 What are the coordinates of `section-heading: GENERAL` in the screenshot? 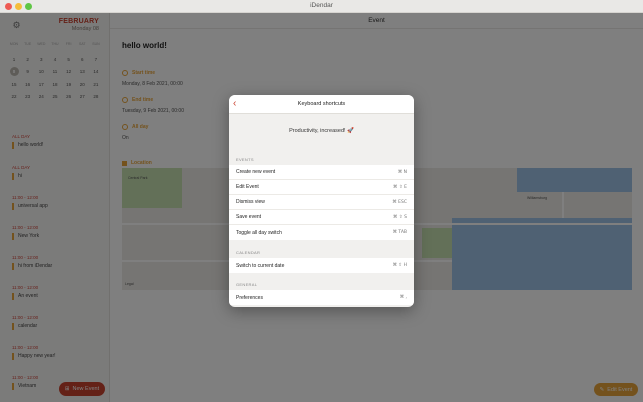 It's located at (247, 284).